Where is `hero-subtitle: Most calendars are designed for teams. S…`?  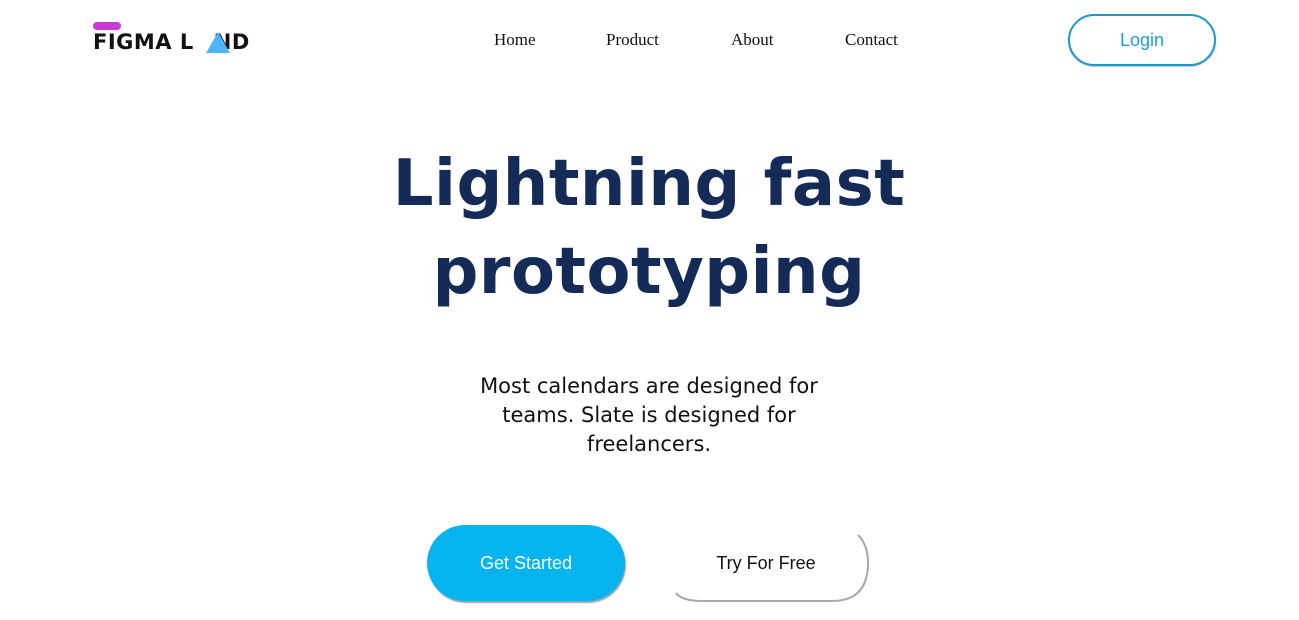 hero-subtitle: Most calendars are designed for teams. S… is located at coordinates (649, 415).